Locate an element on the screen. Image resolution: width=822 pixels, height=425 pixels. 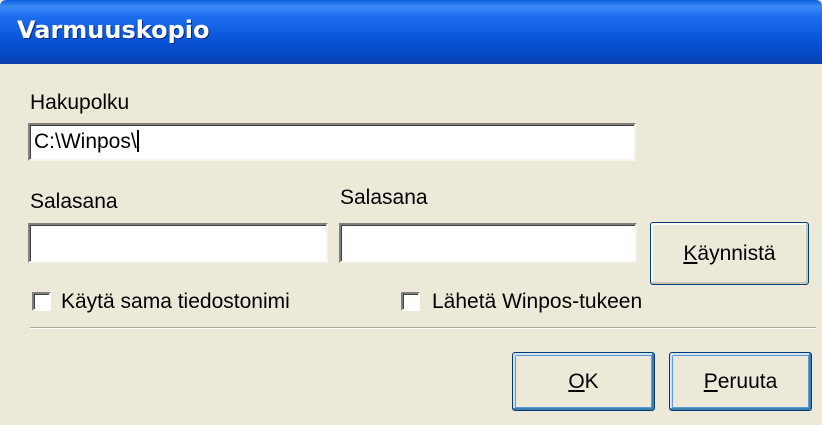
cancel-button: Peruuta is located at coordinates (740, 381).